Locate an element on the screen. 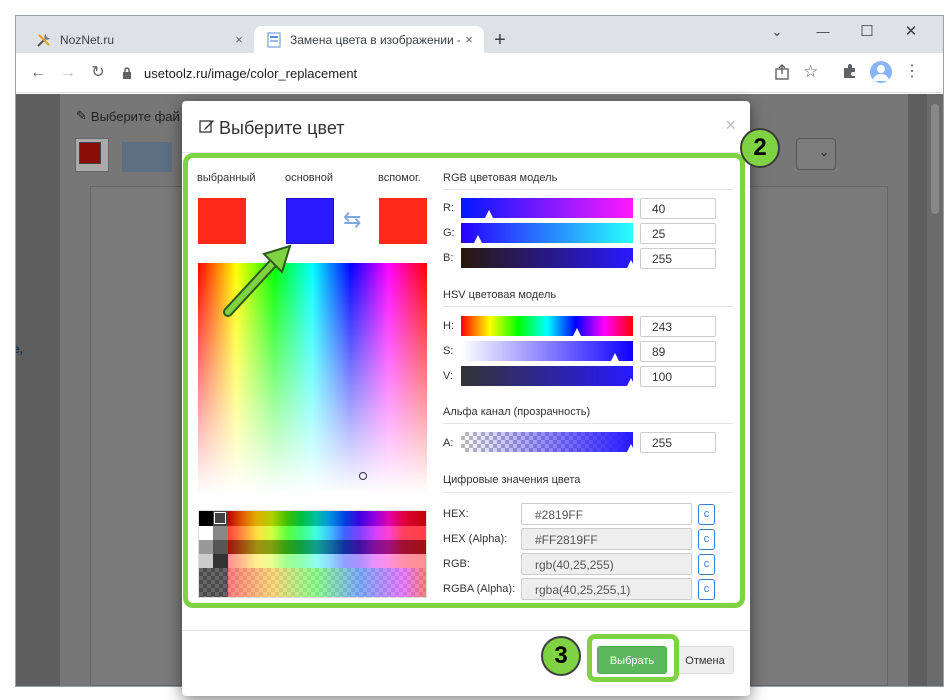 This screenshot has height=700, width=948. tools-icon is located at coordinates (44, 40).